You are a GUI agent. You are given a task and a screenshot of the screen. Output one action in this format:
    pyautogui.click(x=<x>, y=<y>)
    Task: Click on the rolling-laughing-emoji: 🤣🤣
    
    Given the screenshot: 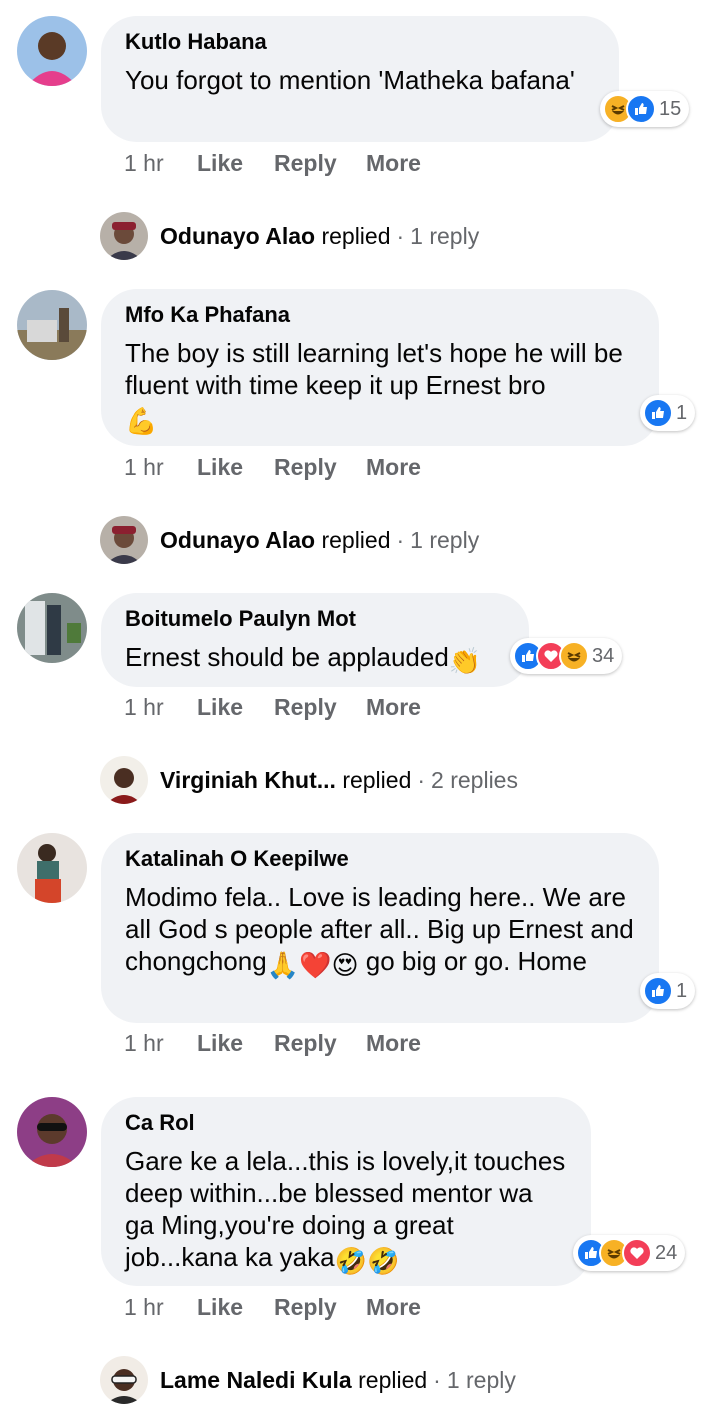 What is the action you would take?
    pyautogui.click(x=367, y=1261)
    